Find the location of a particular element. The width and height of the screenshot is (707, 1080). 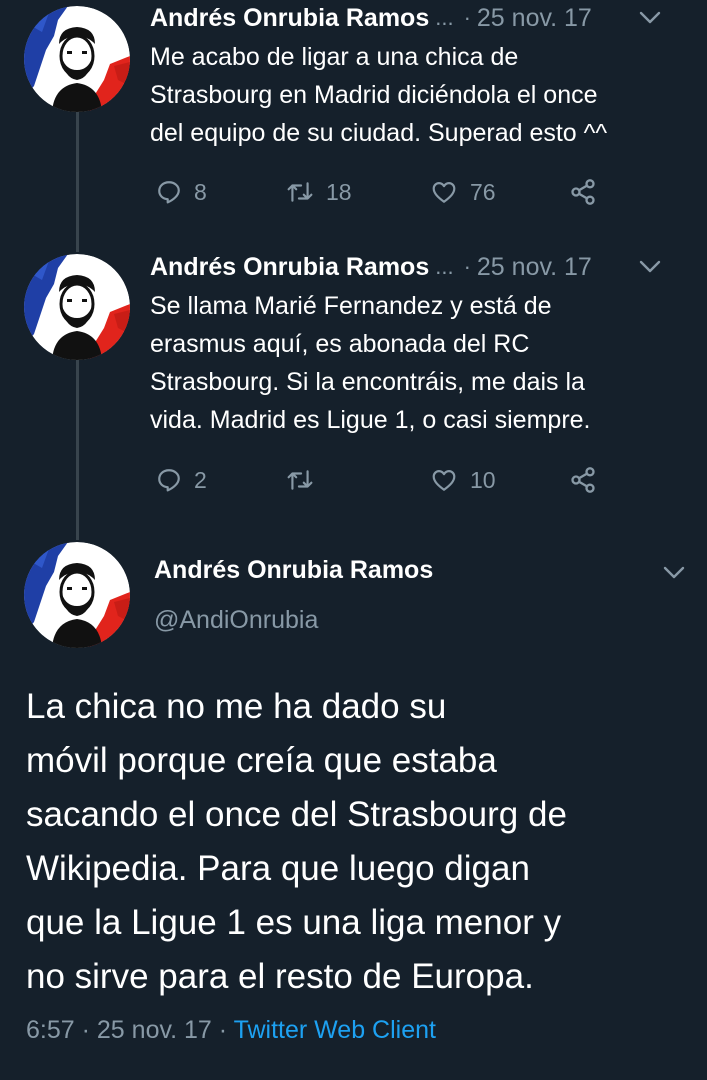

reply-button: 2 is located at coordinates (181, 480).